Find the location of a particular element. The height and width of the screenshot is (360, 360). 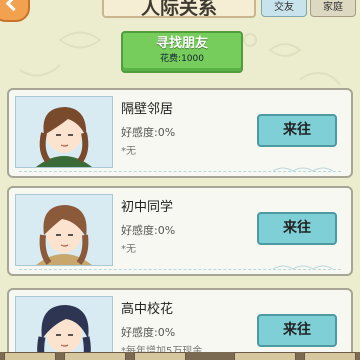

back-button is located at coordinates (15, 11).